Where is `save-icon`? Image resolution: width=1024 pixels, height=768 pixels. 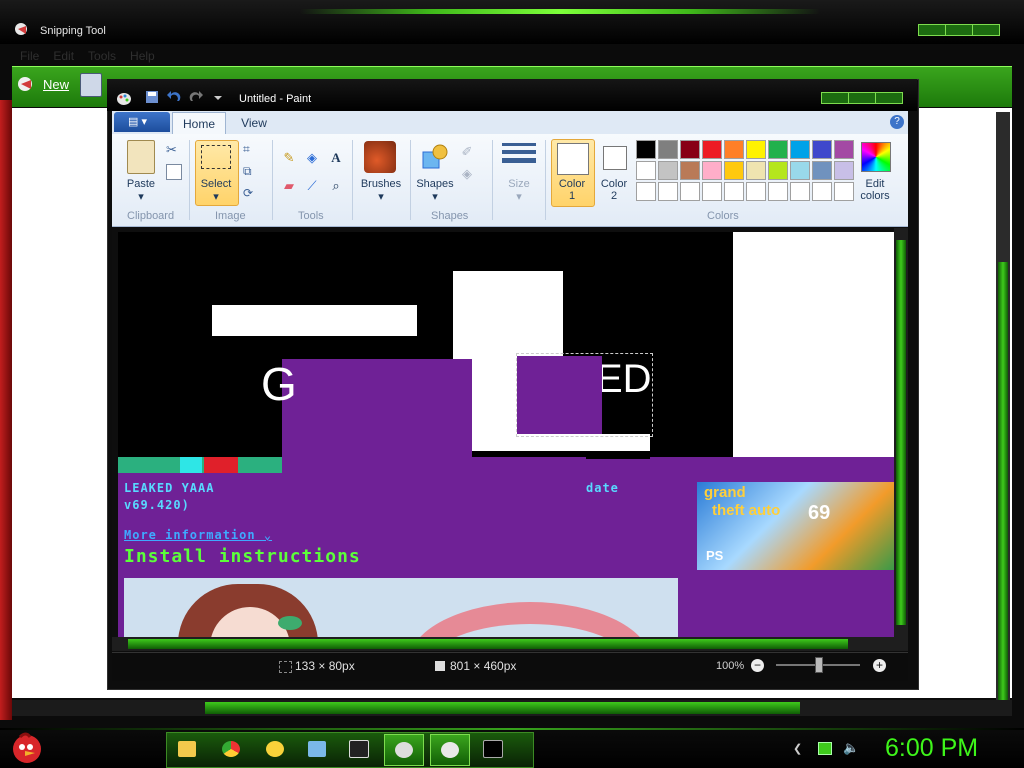
save-icon is located at coordinates (91, 85).